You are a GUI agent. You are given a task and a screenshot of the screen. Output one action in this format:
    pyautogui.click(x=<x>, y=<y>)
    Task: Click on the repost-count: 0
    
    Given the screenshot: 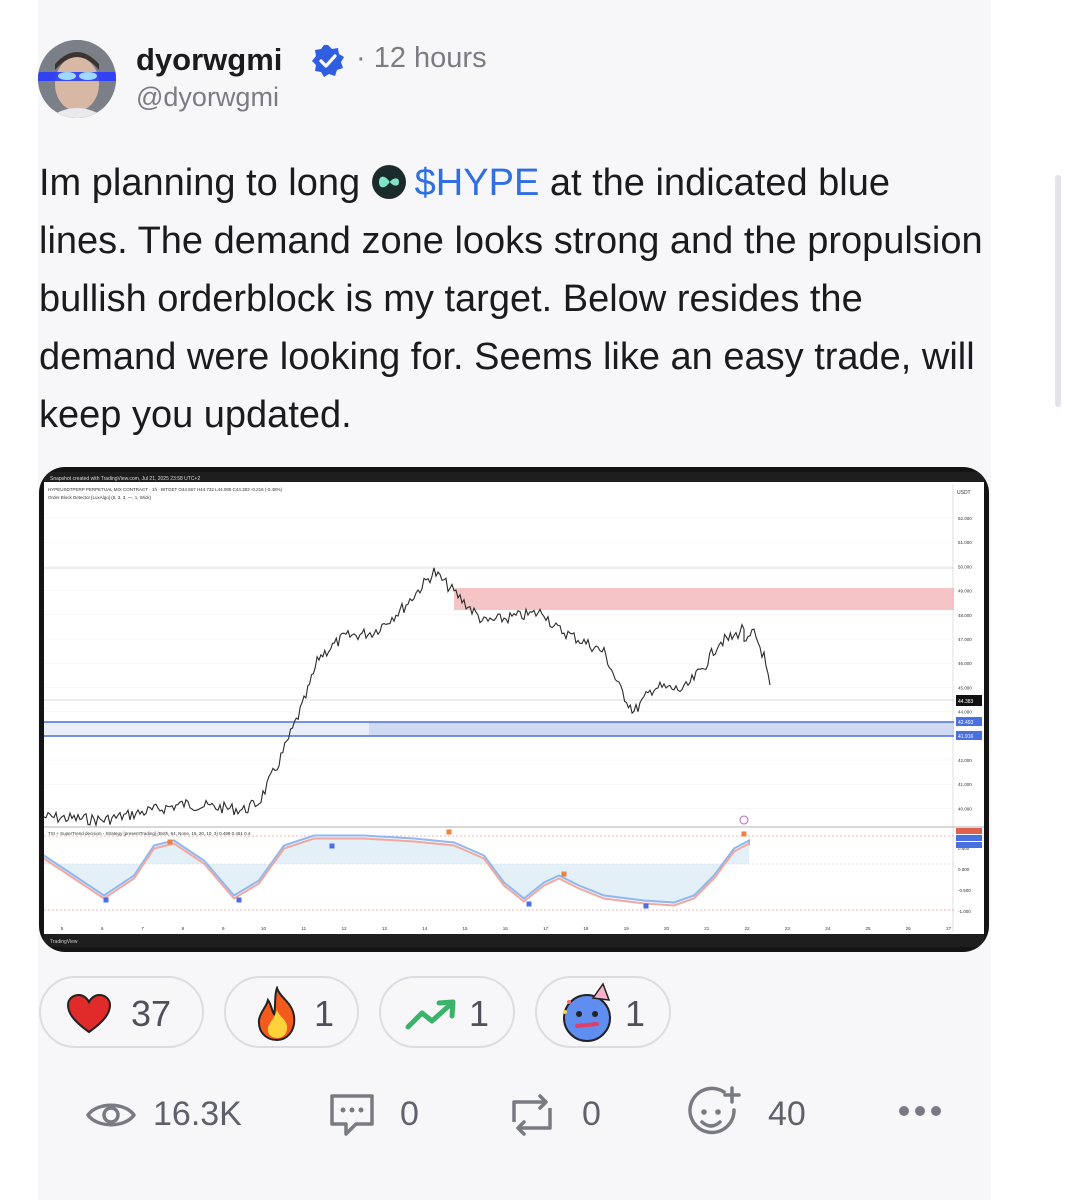 What is the action you would take?
    pyautogui.click(x=591, y=1114)
    